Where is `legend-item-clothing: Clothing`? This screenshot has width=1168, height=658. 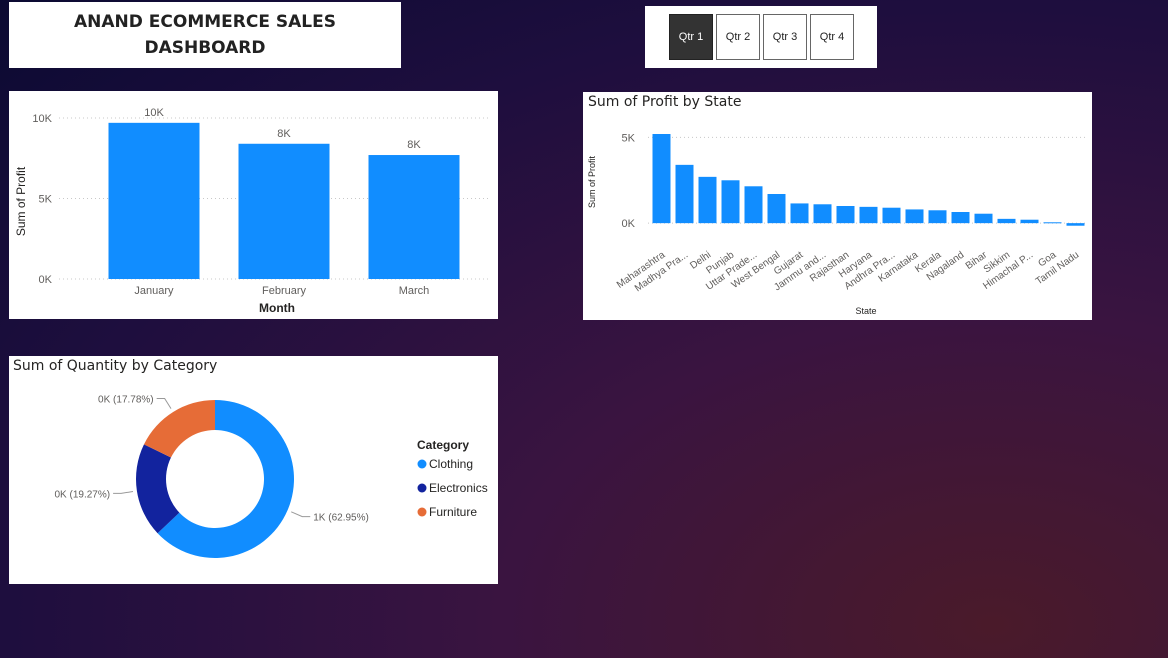 legend-item-clothing: Clothing is located at coordinates (451, 464).